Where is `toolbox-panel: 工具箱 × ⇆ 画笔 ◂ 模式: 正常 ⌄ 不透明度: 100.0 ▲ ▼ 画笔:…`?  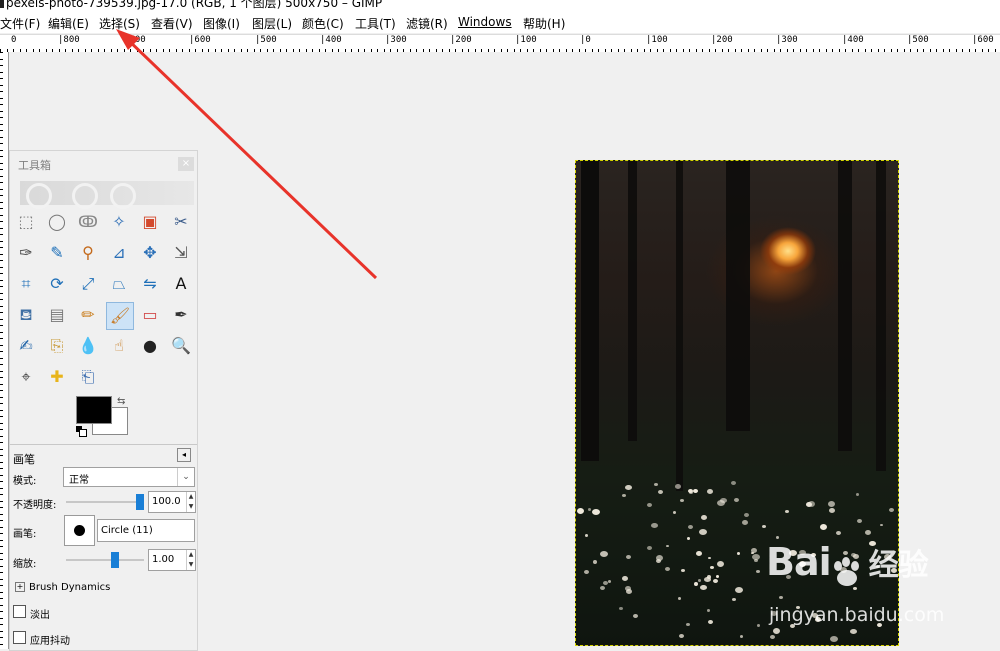
toolbox-panel: 工具箱 × ⇆ 画笔 ◂ 模式: 正常 ⌄ 不透明度: 100.0 ▲ ▼ 画笔:… is located at coordinates (103, 400).